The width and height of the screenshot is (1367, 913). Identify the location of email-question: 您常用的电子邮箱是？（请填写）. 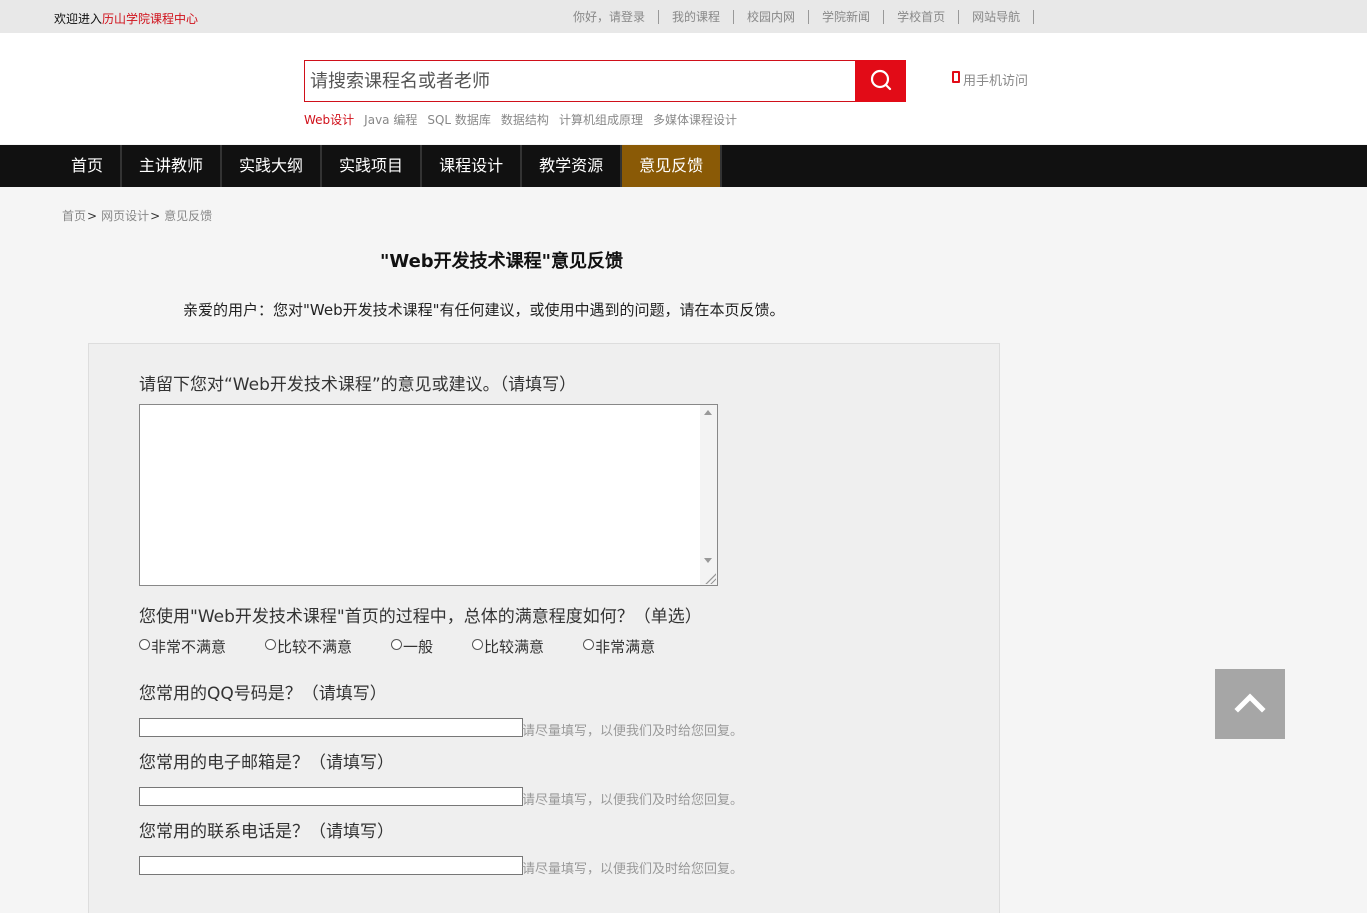
(266, 763).